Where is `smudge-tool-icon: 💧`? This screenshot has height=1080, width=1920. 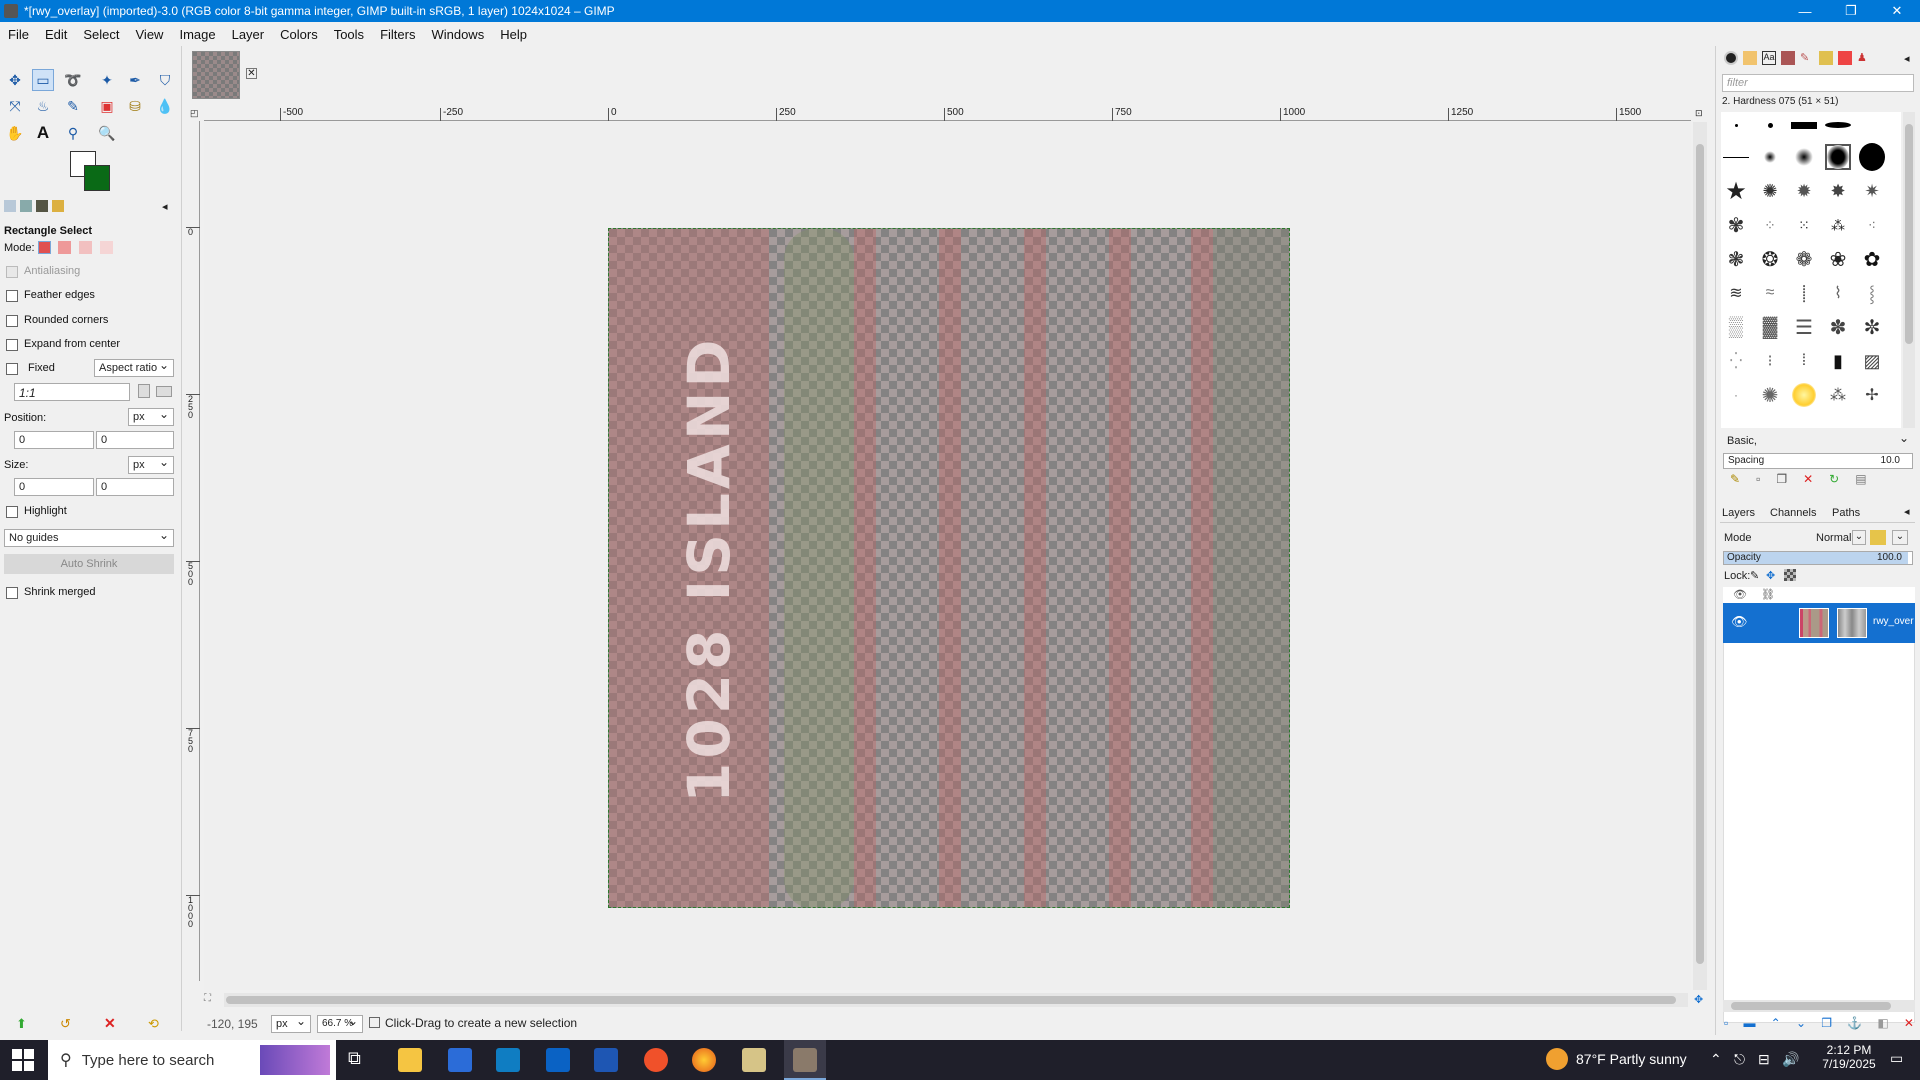
smudge-tool-icon: 💧 is located at coordinates (165, 106).